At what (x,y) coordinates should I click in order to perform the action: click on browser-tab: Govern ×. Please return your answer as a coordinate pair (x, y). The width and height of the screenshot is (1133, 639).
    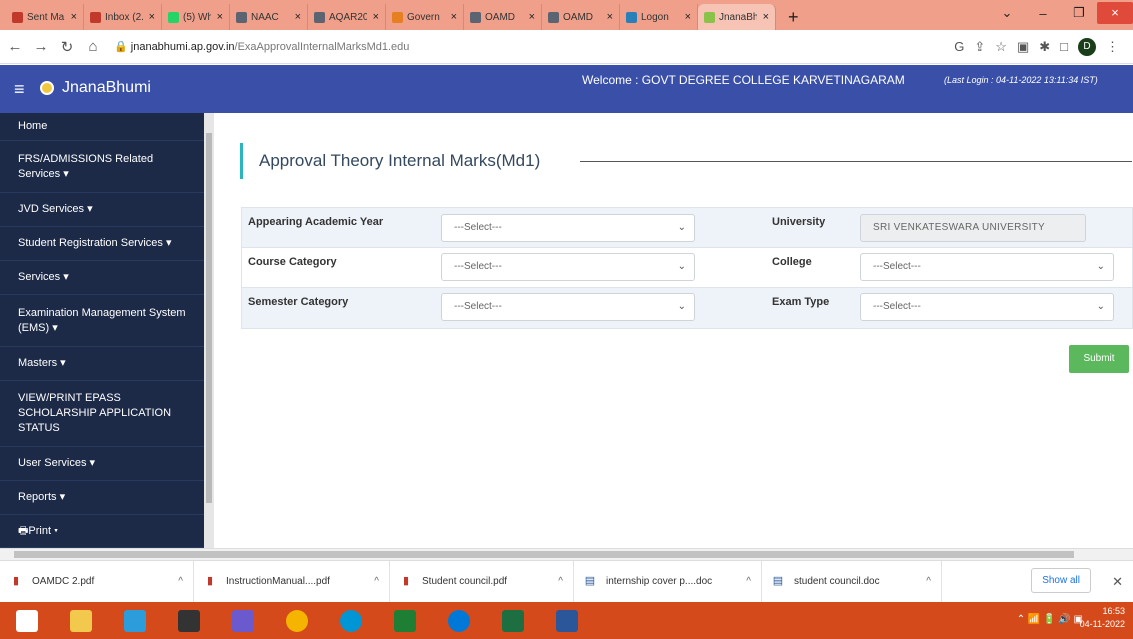
    Looking at the image, I should click on (425, 17).